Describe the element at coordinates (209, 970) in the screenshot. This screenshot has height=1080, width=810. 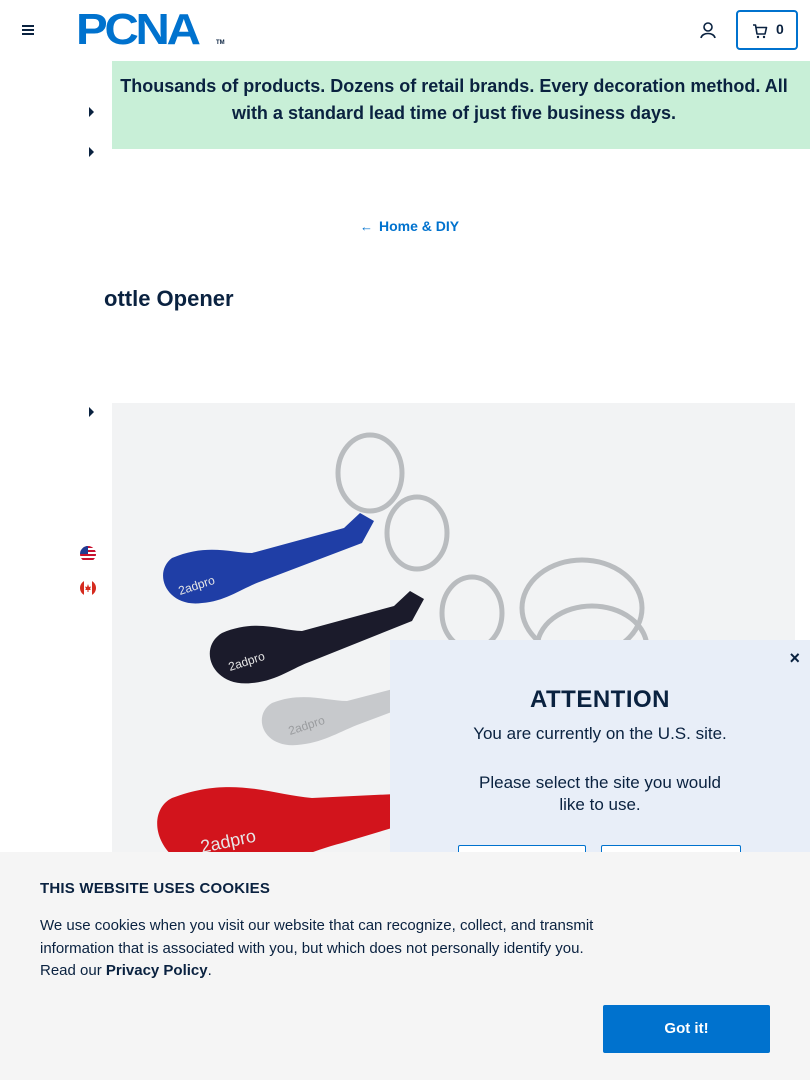
I see `cookie-body-period: .` at that location.